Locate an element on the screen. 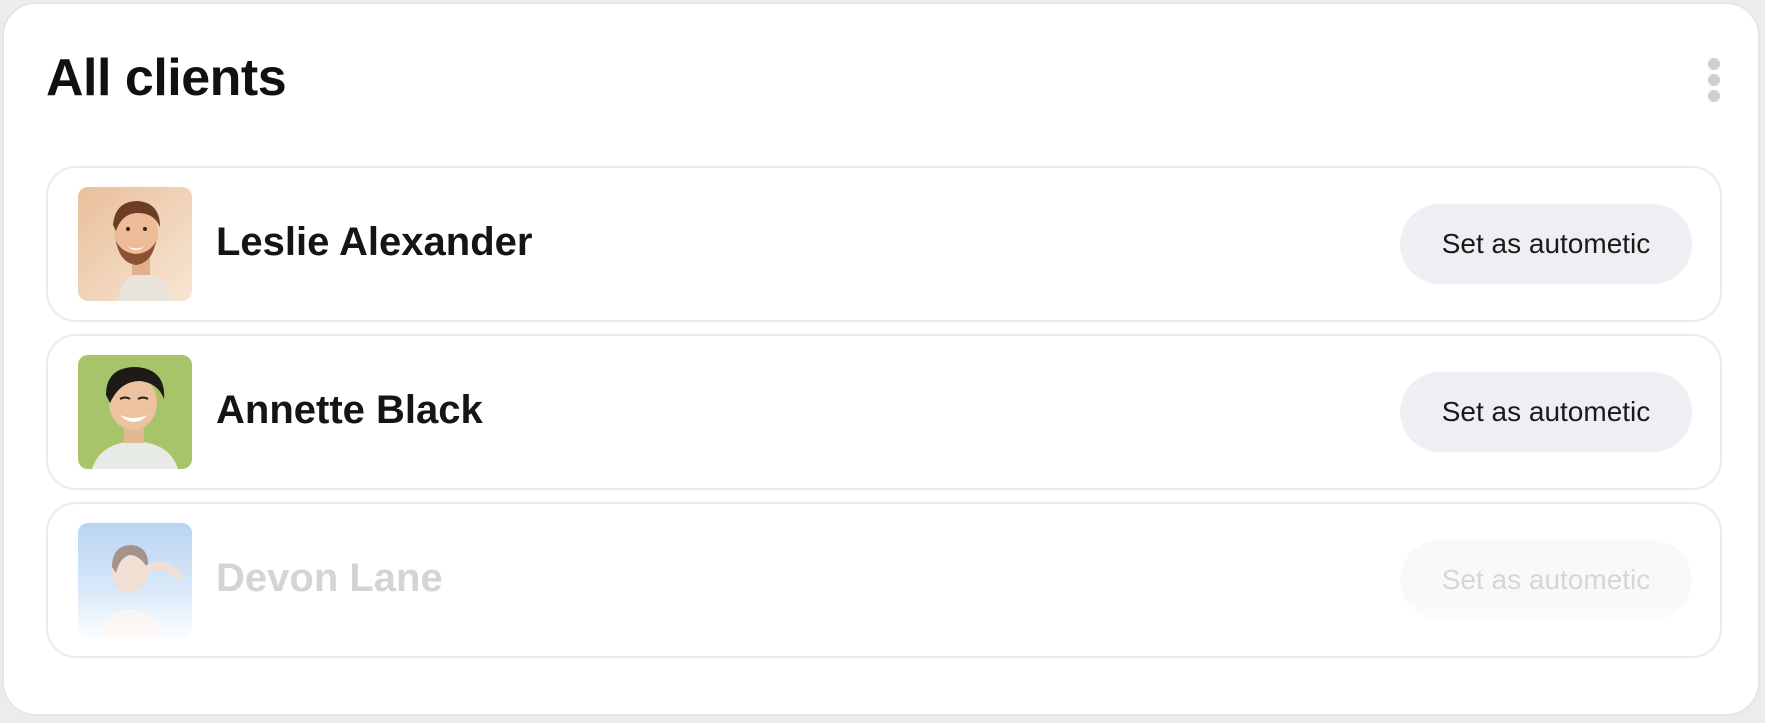  client-name: Annette Black is located at coordinates (349, 410).